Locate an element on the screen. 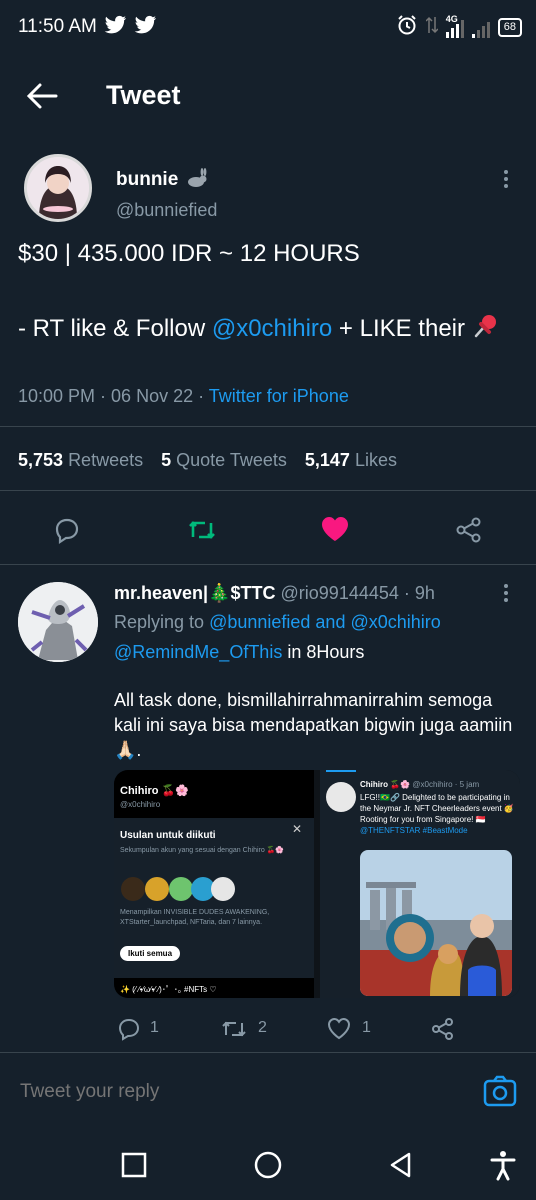 The width and height of the screenshot is (536, 1200). replying-to-links: @bunniefied and @x0chihiro is located at coordinates (325, 622).